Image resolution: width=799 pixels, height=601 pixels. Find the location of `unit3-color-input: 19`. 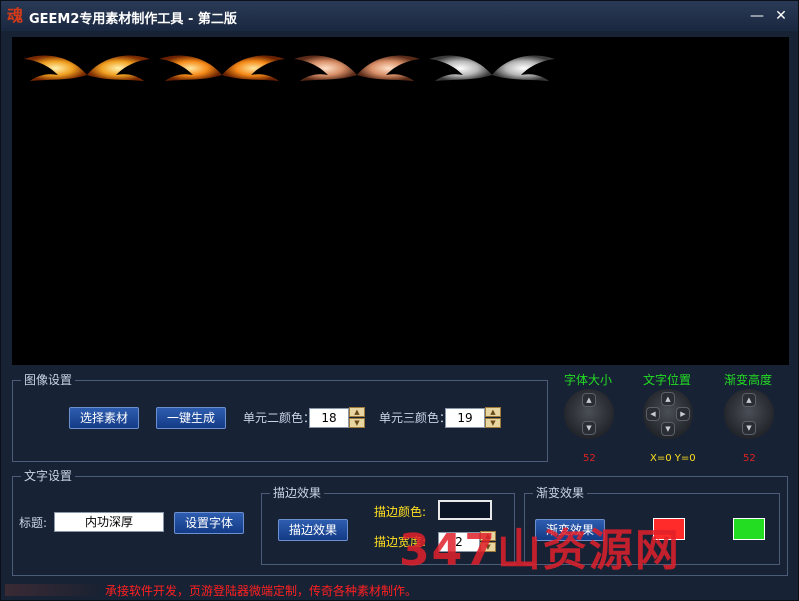

unit3-color-input: 19 is located at coordinates (465, 418).